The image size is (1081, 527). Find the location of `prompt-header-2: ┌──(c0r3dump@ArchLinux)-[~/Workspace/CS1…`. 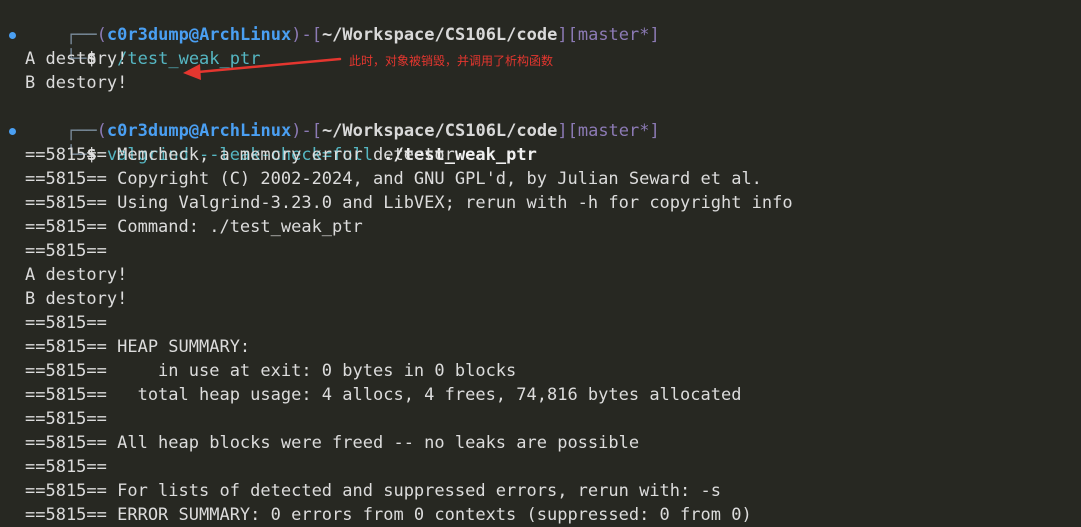

prompt-header-2: ┌──(c0r3dump@ArchLinux)-[~/Workspace/CS1… is located at coordinates (342, 118).